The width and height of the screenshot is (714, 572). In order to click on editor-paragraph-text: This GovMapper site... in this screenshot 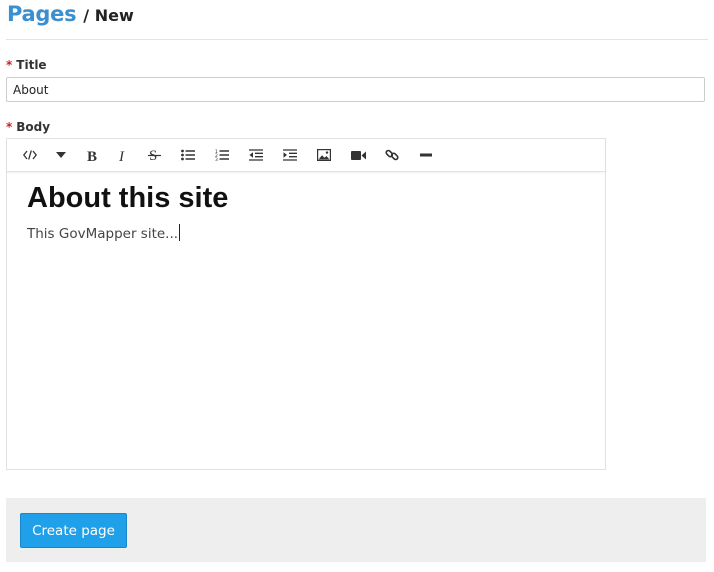, I will do `click(102, 234)`.